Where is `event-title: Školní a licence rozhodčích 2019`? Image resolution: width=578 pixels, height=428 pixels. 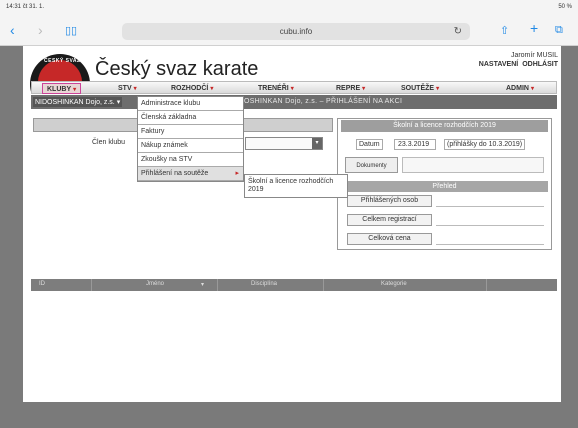
event-title: Školní a licence rozhodčích 2019 is located at coordinates (444, 126).